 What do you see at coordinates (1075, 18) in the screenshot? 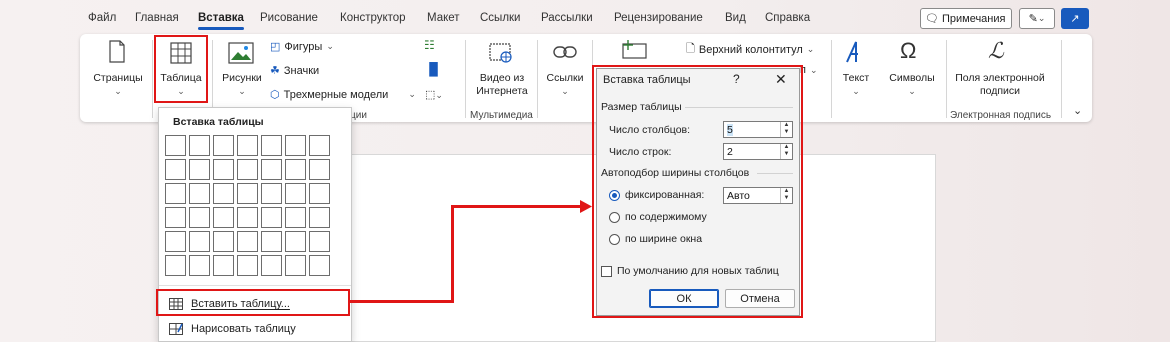
I see `share-button: ↗` at bounding box center [1075, 18].